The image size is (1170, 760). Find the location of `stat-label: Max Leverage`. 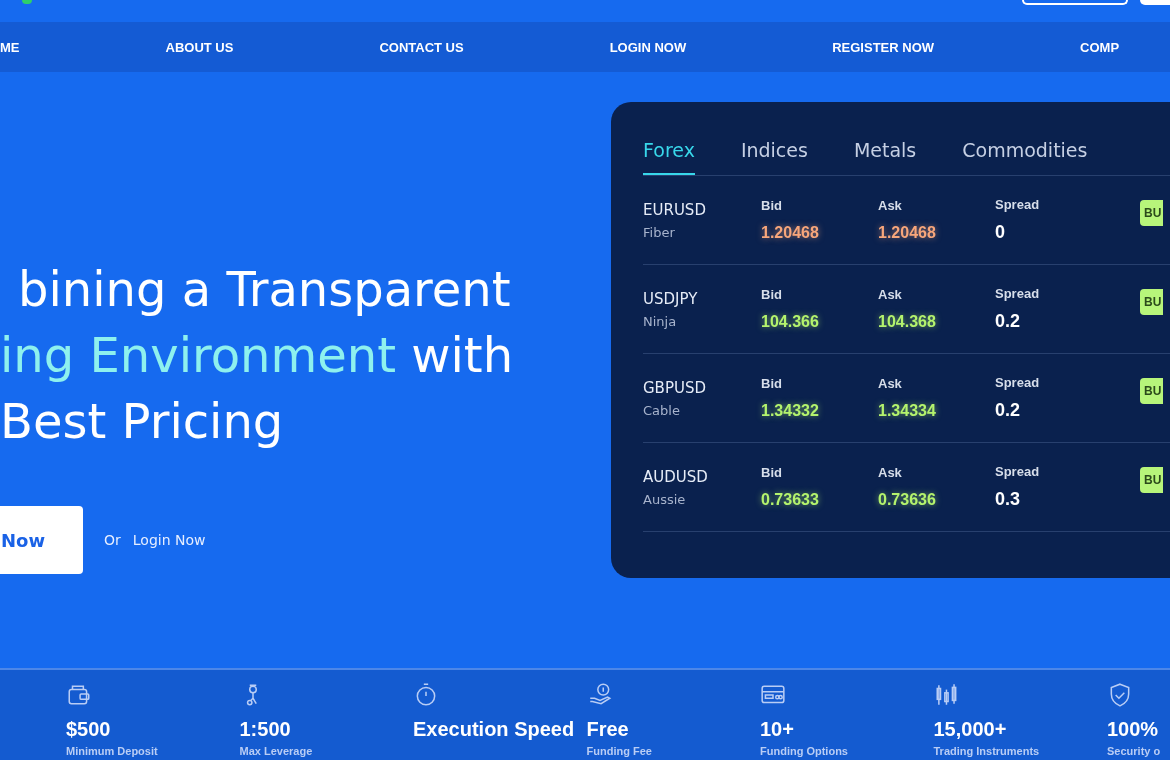

stat-label: Max Leverage is located at coordinates (276, 751).